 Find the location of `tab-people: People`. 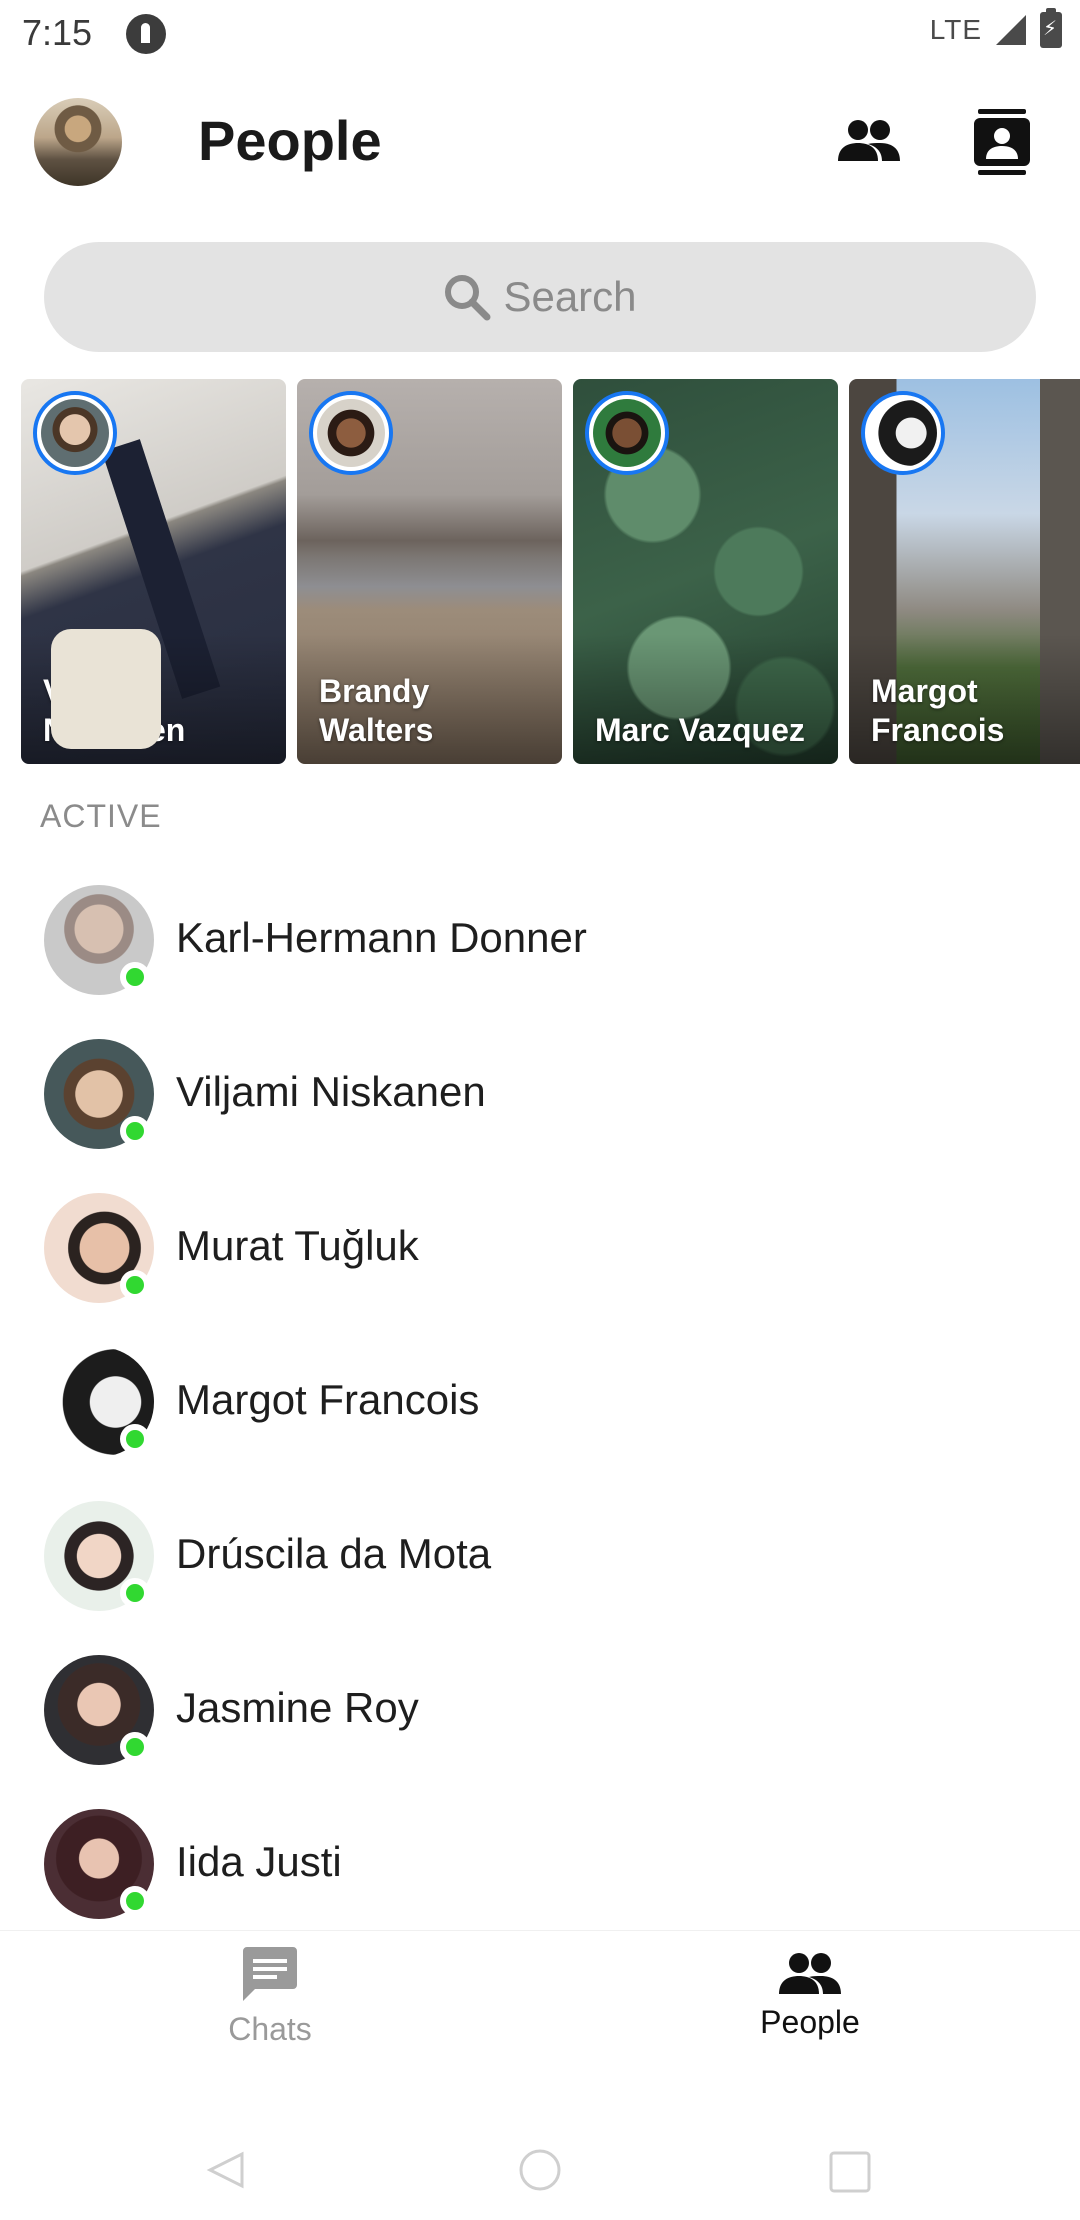

tab-people: People is located at coordinates (810, 1996).